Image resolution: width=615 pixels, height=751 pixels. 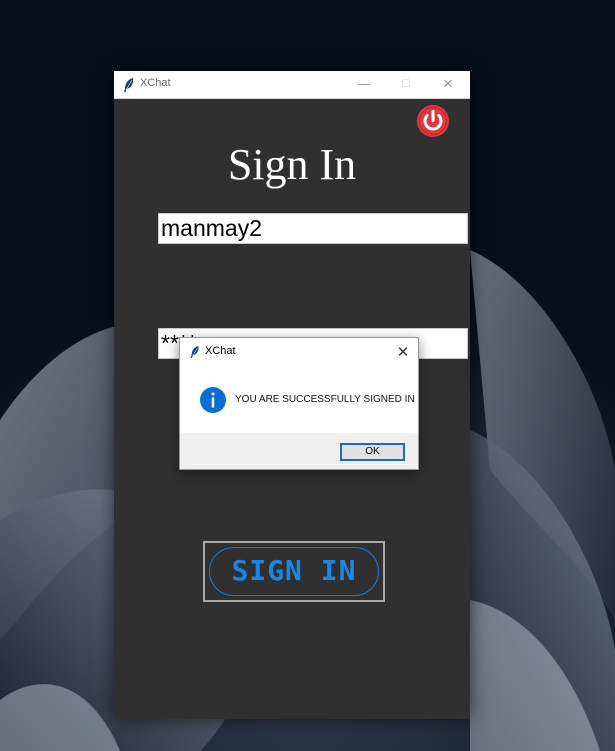 I want to click on power-icon, so click(x=433, y=121).